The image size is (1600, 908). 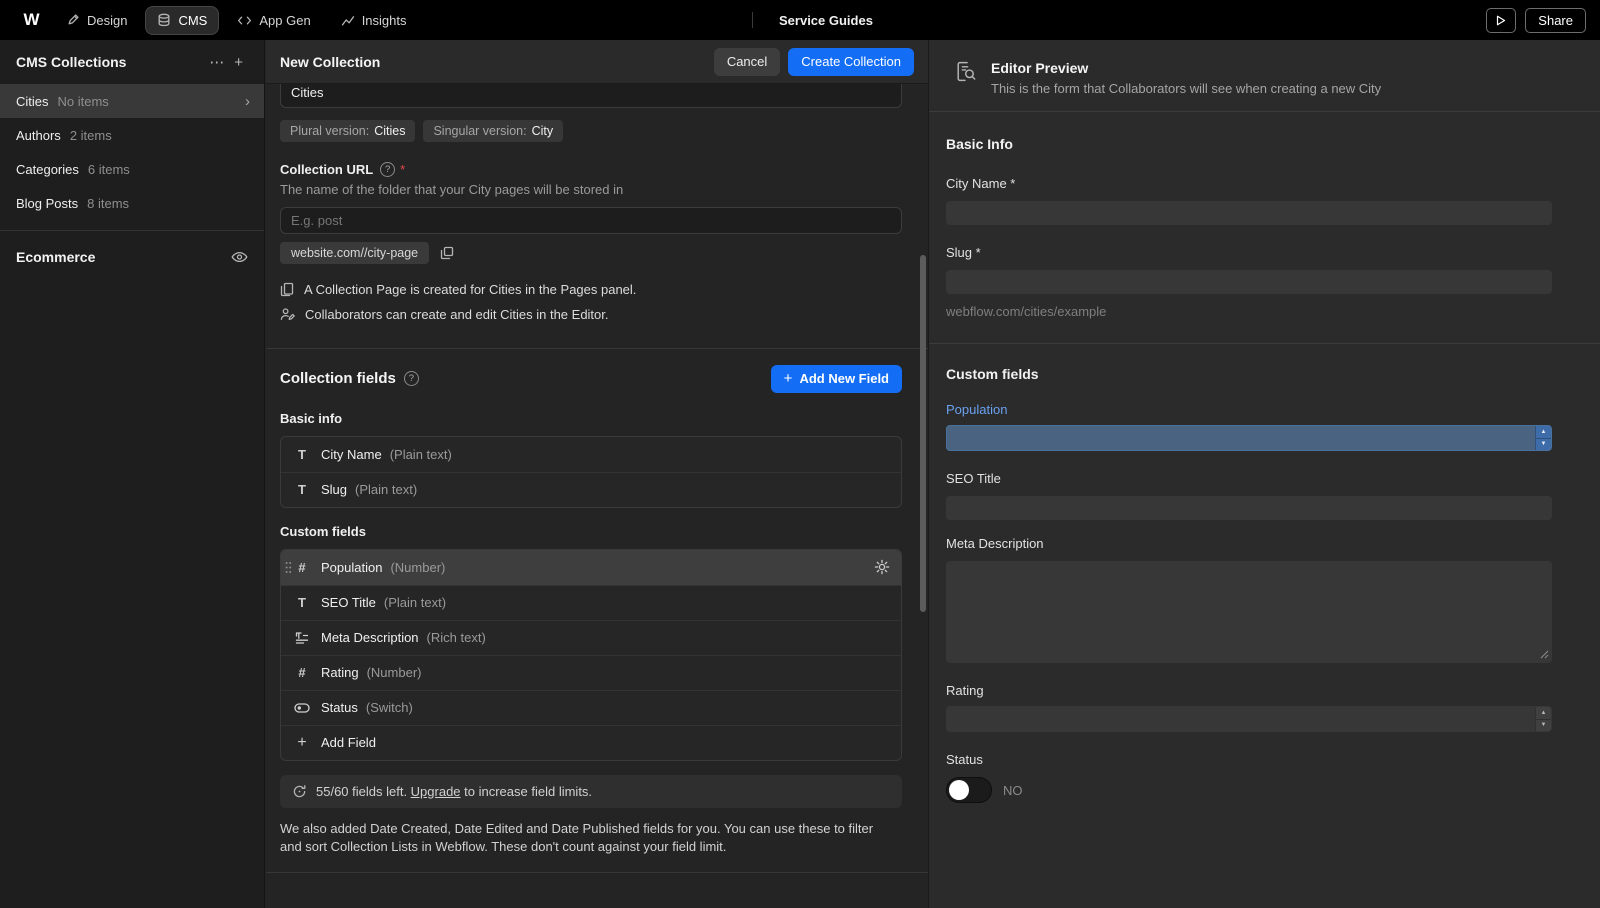 What do you see at coordinates (1249, 438) in the screenshot?
I see `population-field` at bounding box center [1249, 438].